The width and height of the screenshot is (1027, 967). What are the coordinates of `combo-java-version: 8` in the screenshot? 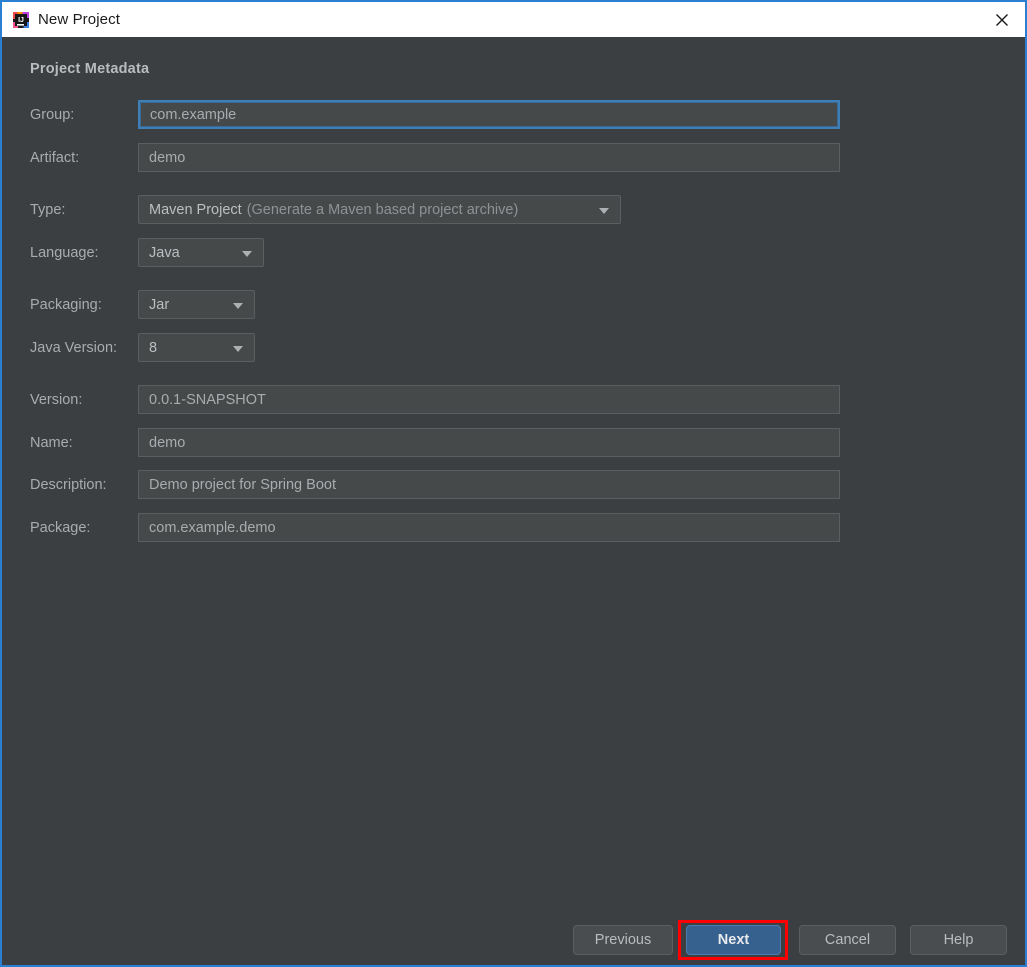 It's located at (196, 347).